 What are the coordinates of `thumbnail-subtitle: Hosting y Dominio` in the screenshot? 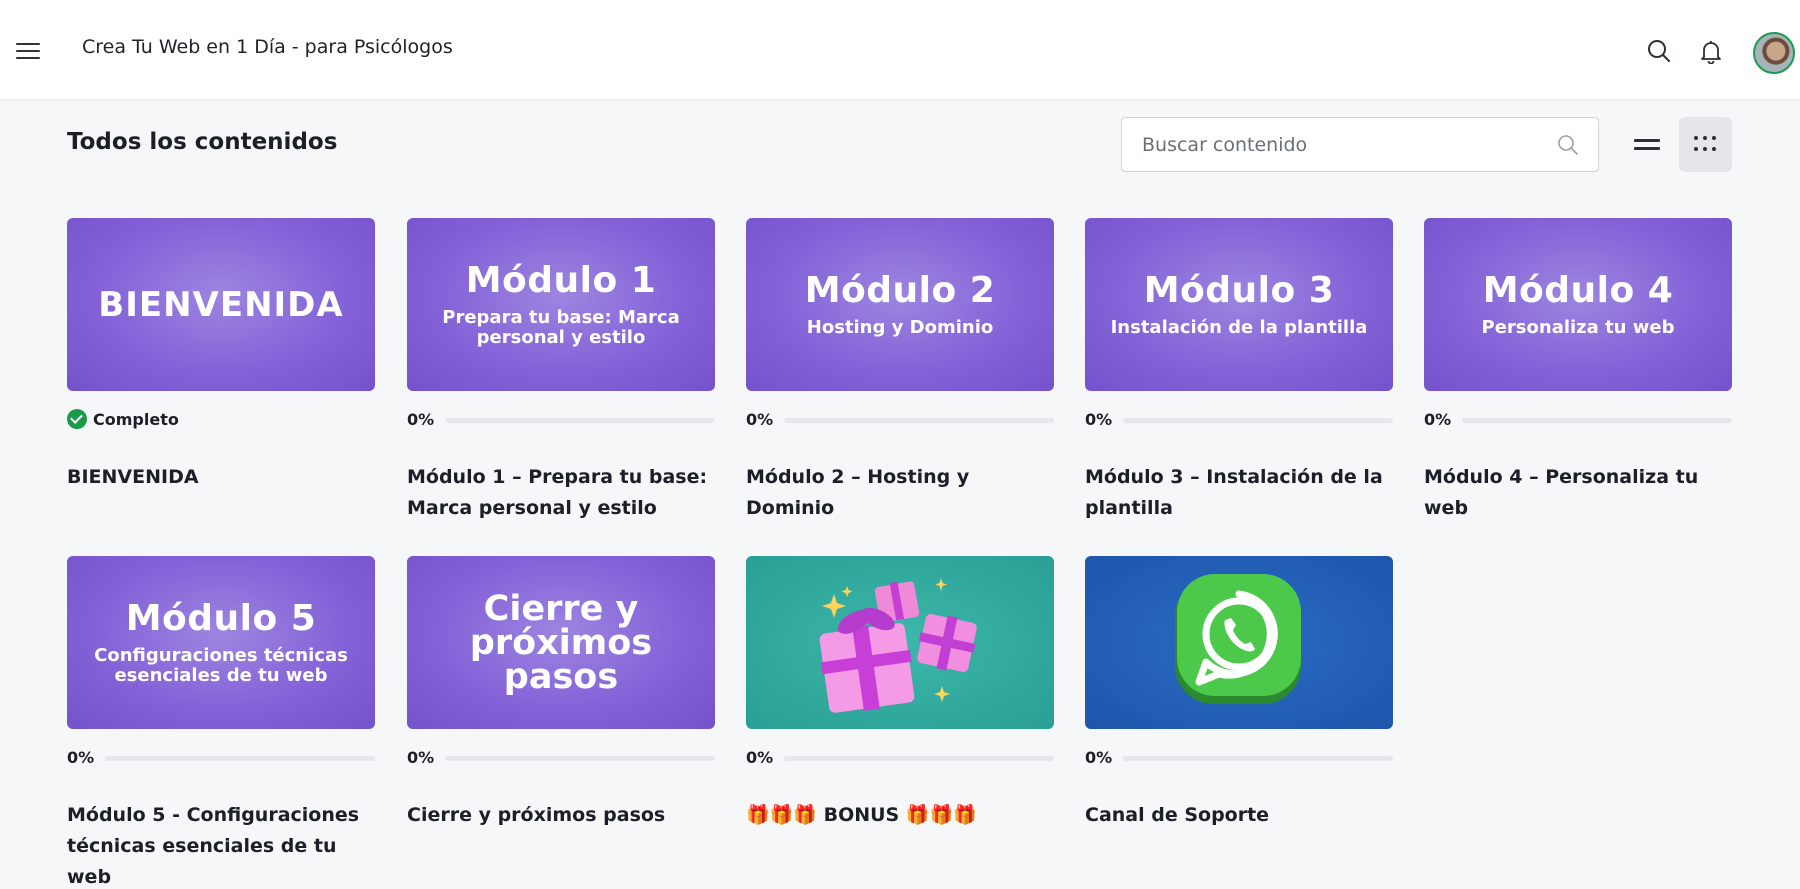 It's located at (900, 327).